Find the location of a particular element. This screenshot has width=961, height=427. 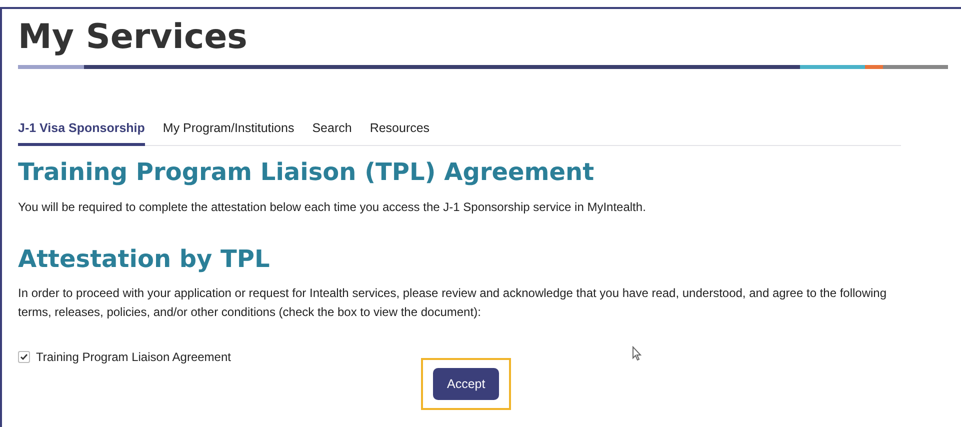

tab: My Program/Institutions is located at coordinates (228, 133).